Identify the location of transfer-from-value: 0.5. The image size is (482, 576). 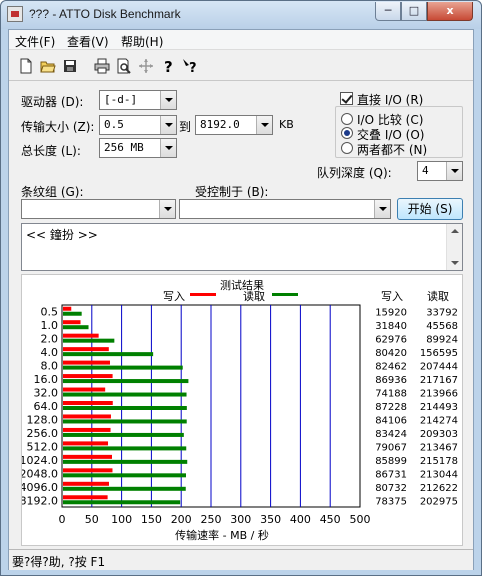
(114, 124).